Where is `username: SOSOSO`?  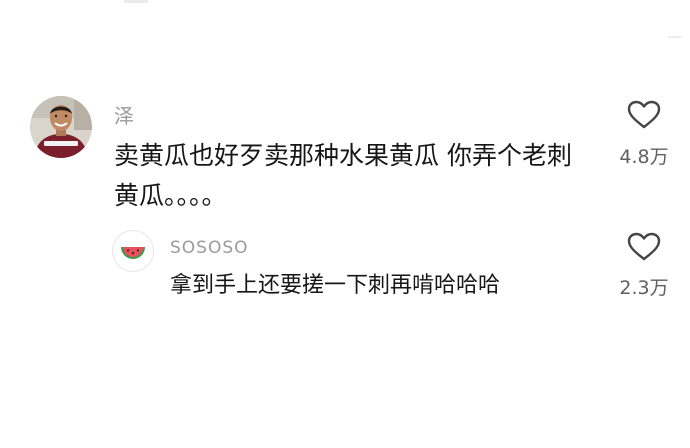 username: SOSOSO is located at coordinates (209, 248).